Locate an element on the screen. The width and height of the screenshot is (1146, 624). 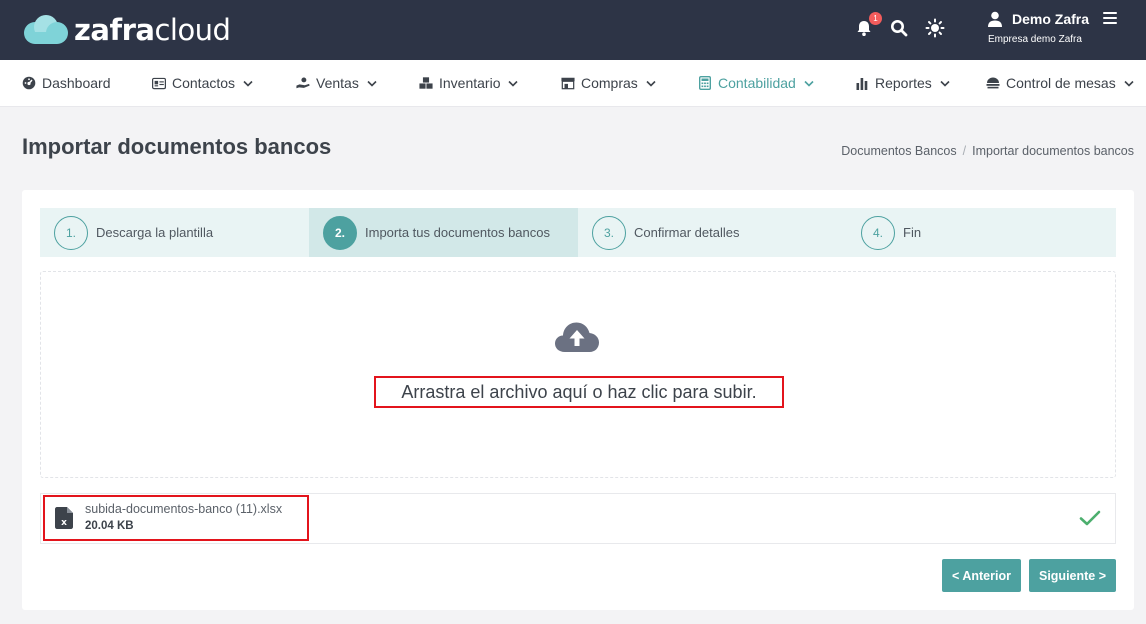
cloud-logo-icon is located at coordinates (46, 29).